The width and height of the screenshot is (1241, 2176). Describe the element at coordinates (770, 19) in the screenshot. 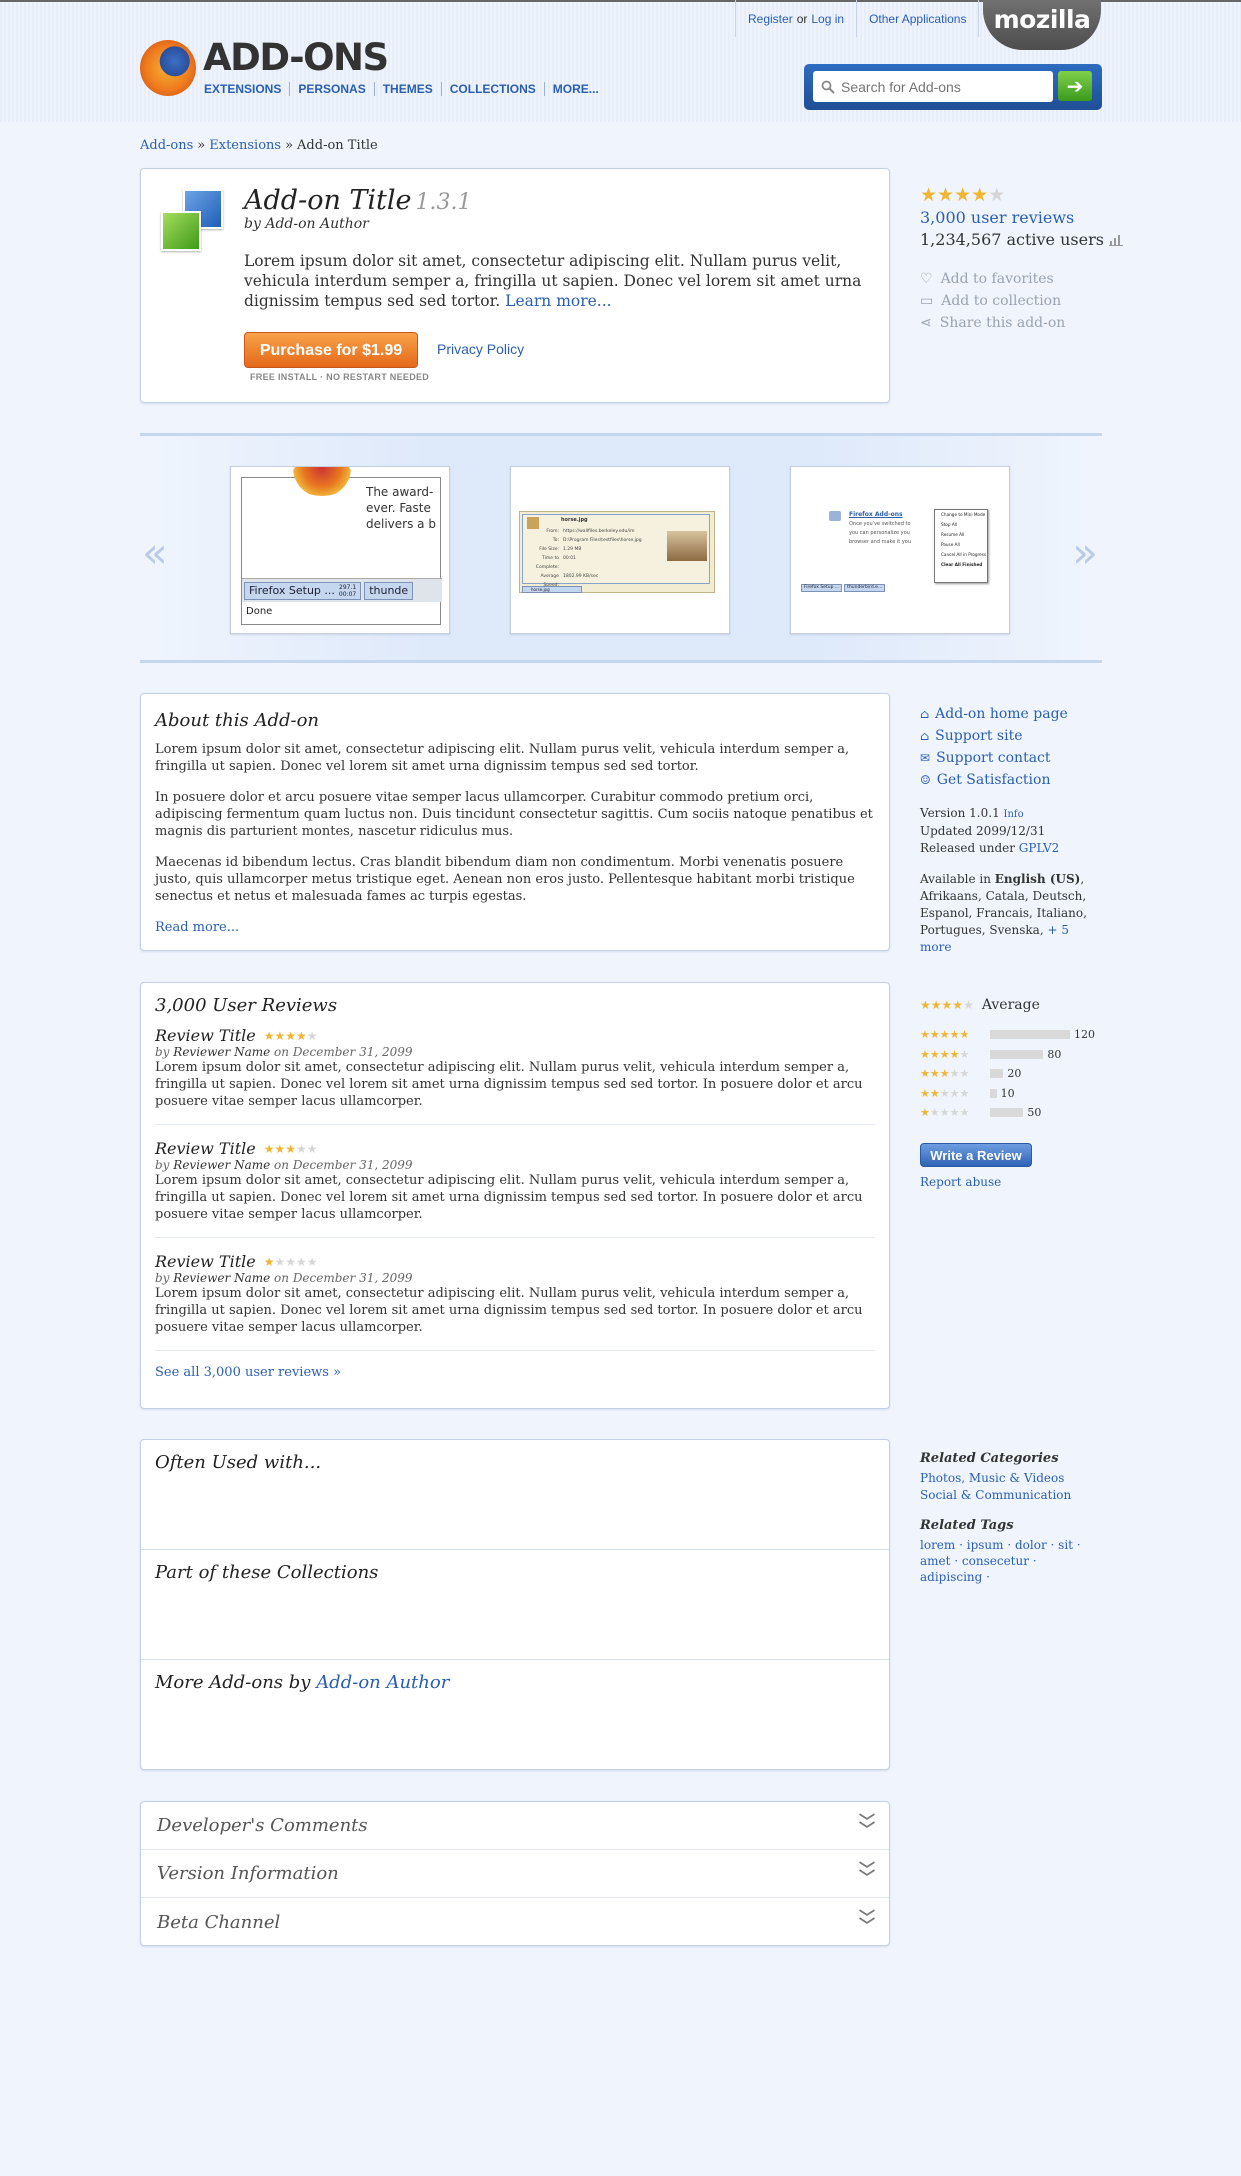

I see `register-link: Register` at that location.